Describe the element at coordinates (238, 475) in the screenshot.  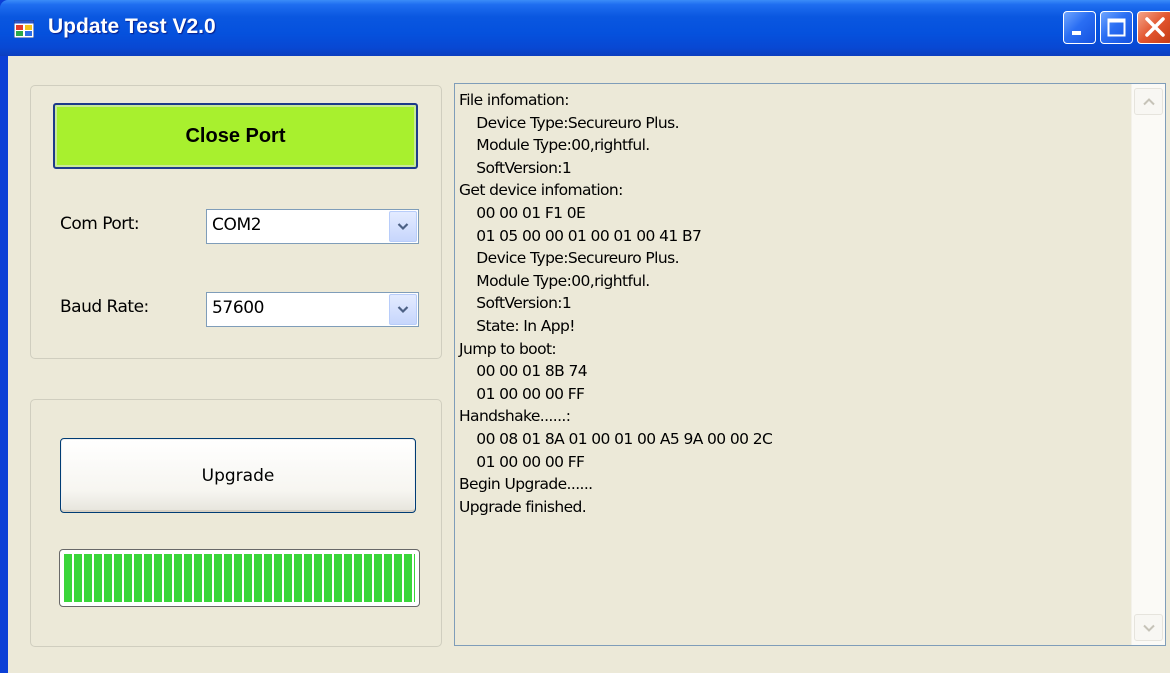
I see `upgrade-button: Upgrade` at that location.